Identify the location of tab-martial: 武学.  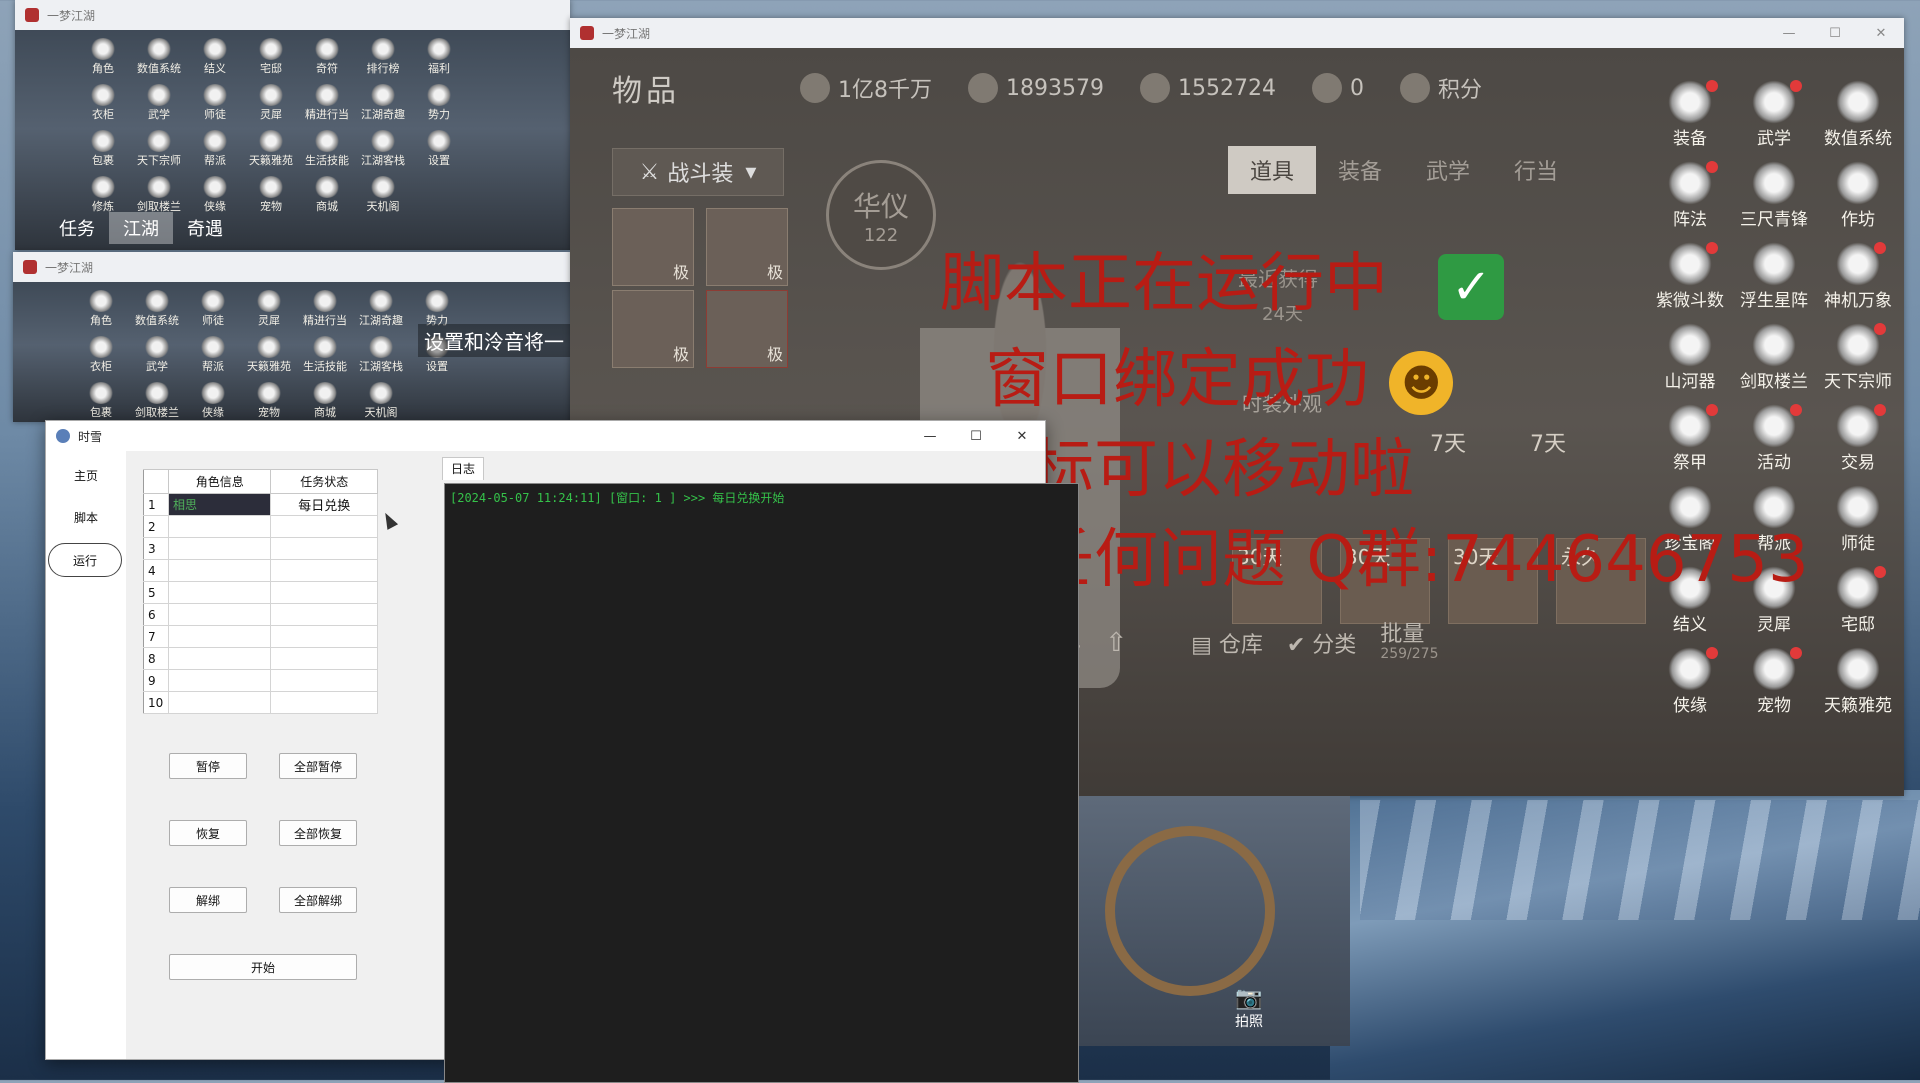
(1448, 170).